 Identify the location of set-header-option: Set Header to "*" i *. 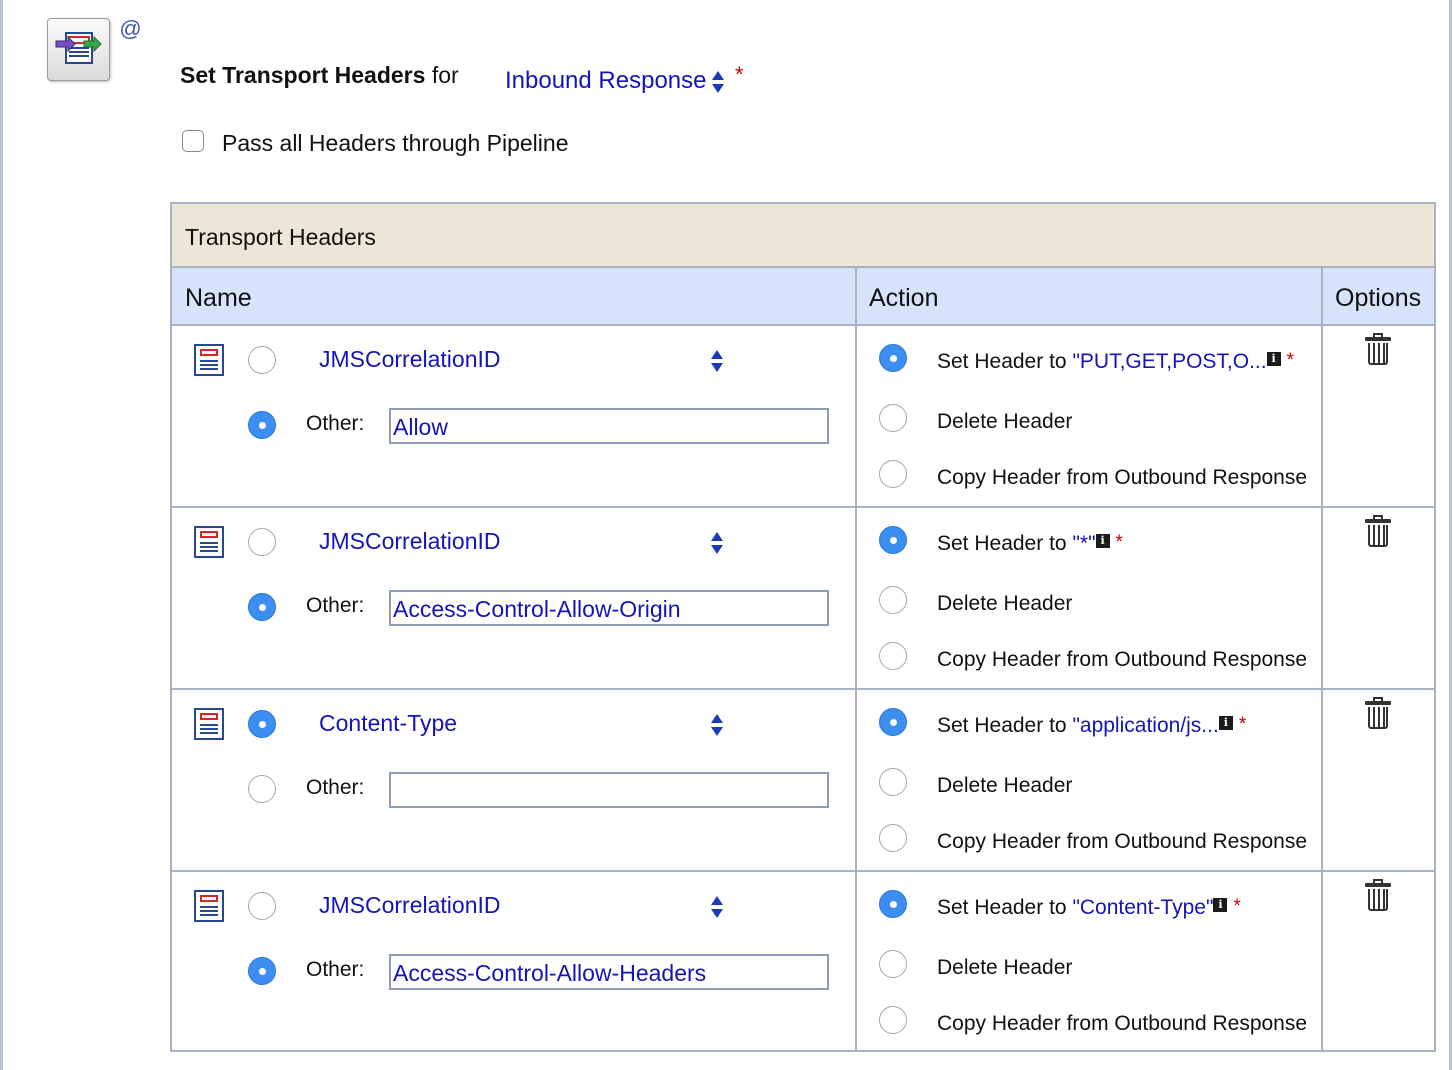
(1030, 544).